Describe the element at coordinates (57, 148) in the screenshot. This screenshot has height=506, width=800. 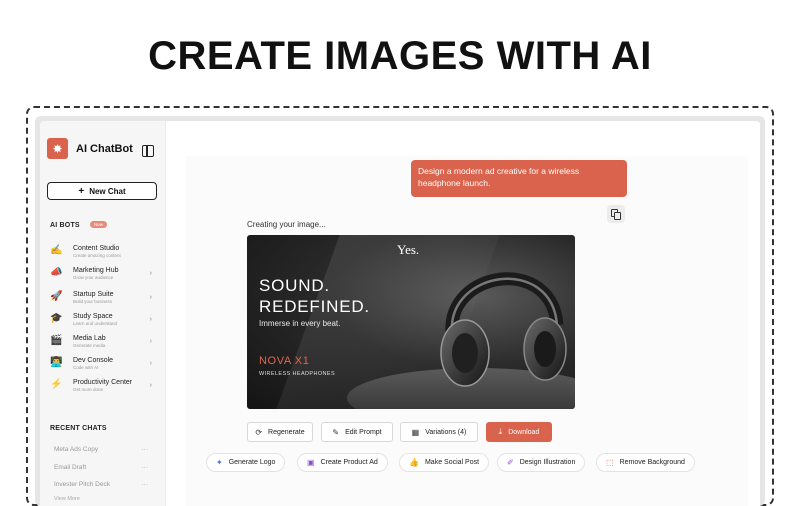
I see `sparkle-logo-icon: ✸` at that location.